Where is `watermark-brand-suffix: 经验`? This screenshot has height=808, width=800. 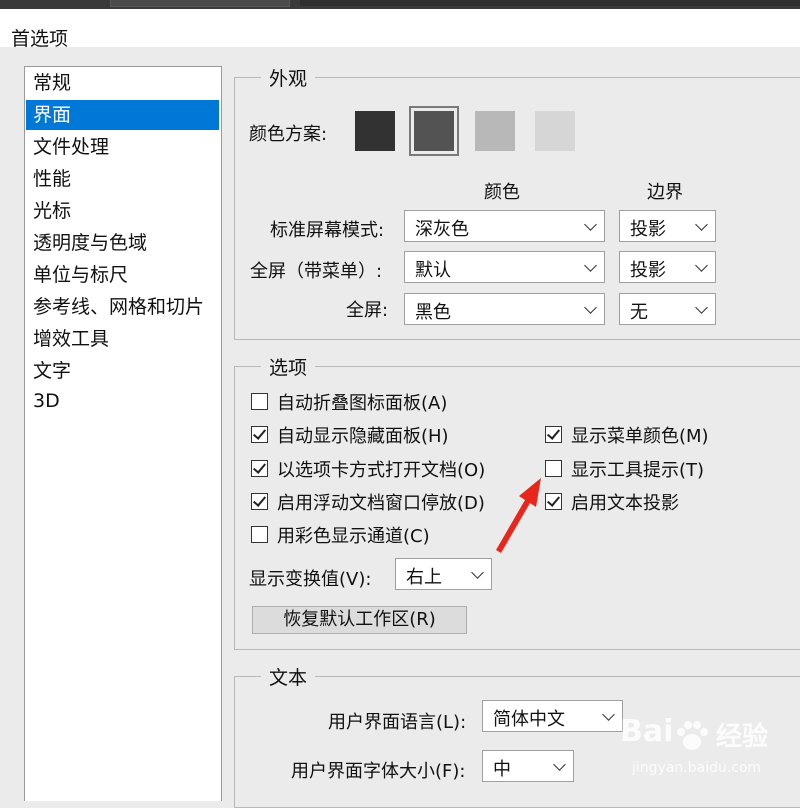
watermark-brand-suffix: 经验 is located at coordinates (742, 737).